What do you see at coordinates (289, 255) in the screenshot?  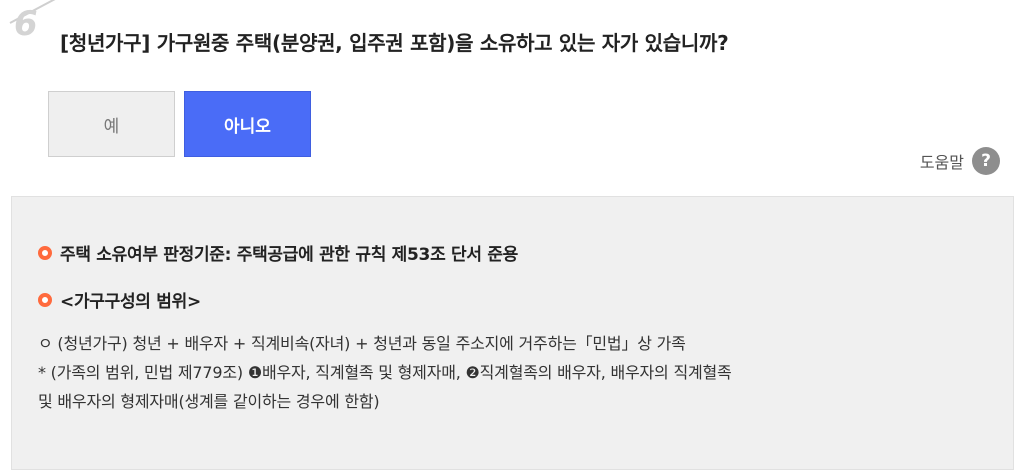 I see `criteria-text: 주택 소유여부 판정기준: 주택공급에 관한 규칙 제53조 단서 준용` at bounding box center [289, 255].